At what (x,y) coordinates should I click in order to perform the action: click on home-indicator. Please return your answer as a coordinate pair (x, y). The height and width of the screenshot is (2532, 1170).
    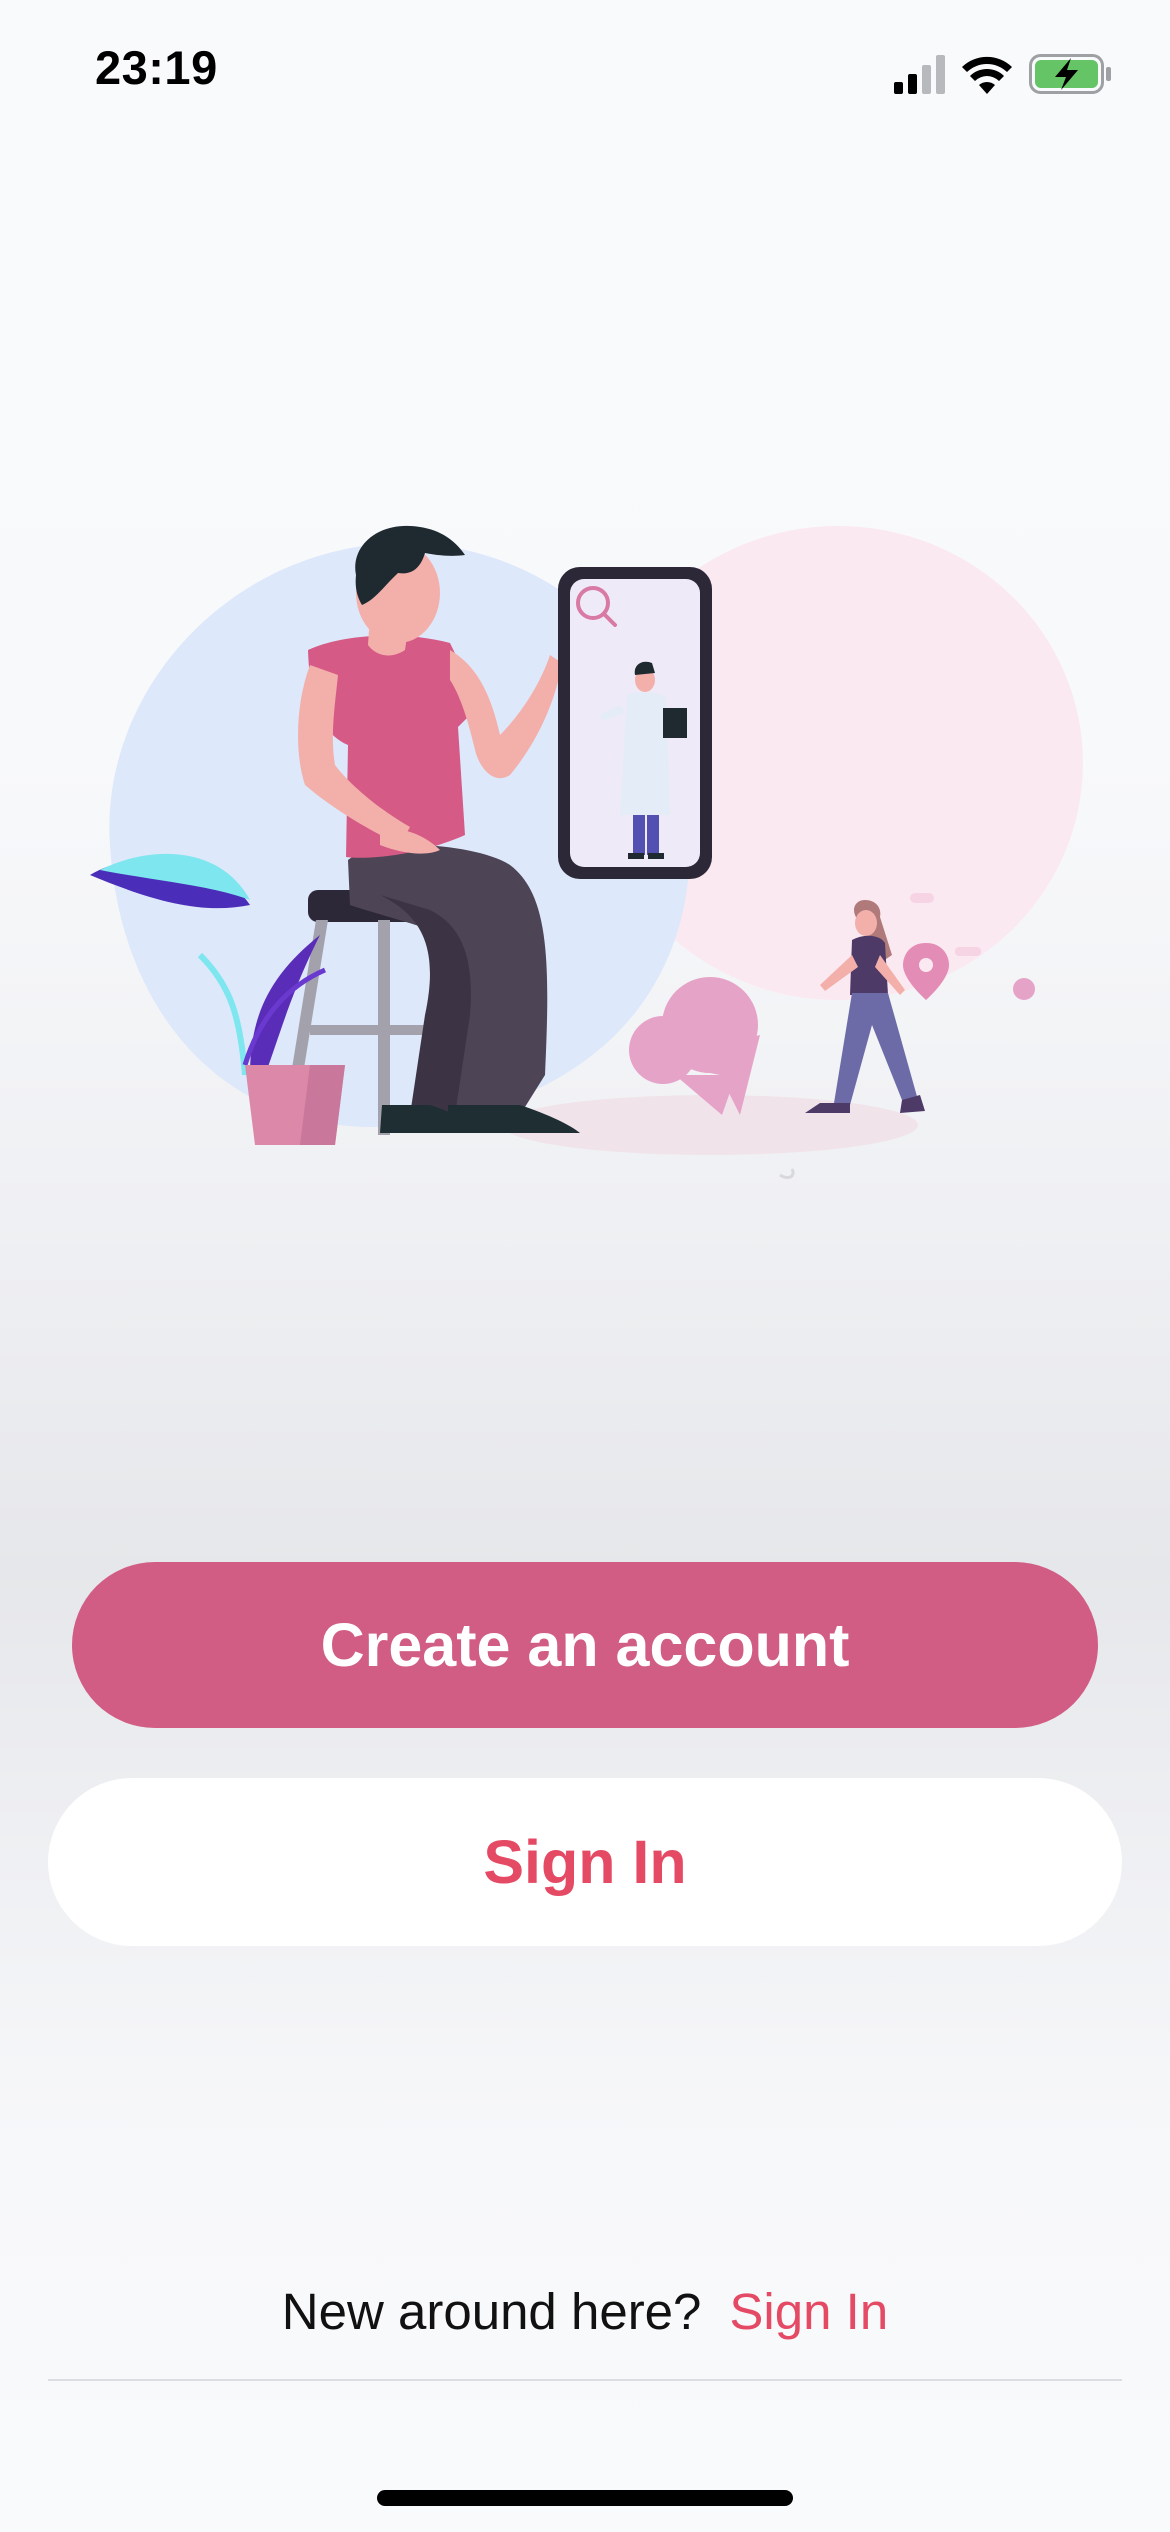
    Looking at the image, I should click on (585, 2498).